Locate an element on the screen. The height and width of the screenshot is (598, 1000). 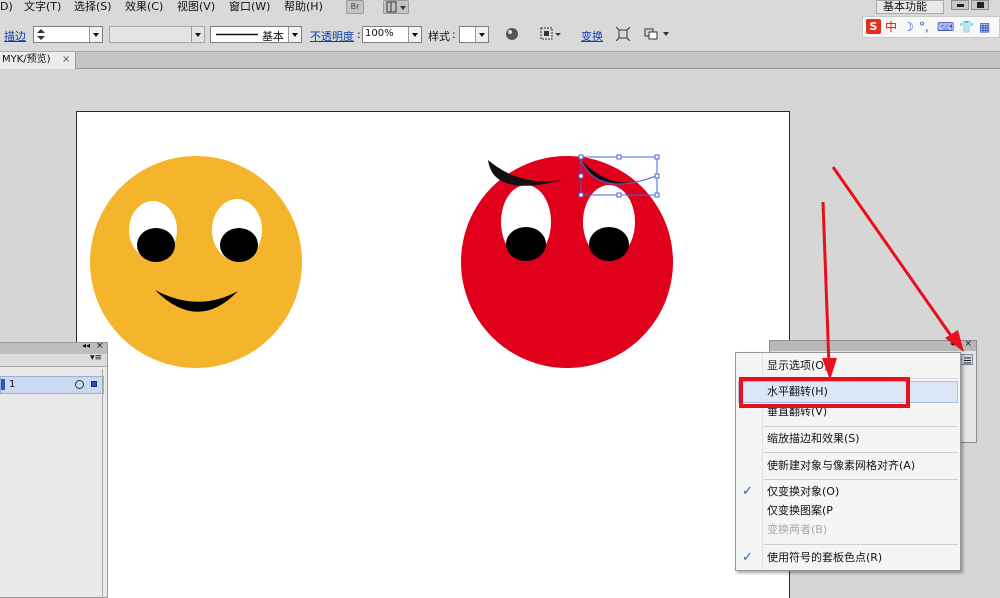
menu-item-label: 使用符号的套板色点(R) is located at coordinates (825, 557).